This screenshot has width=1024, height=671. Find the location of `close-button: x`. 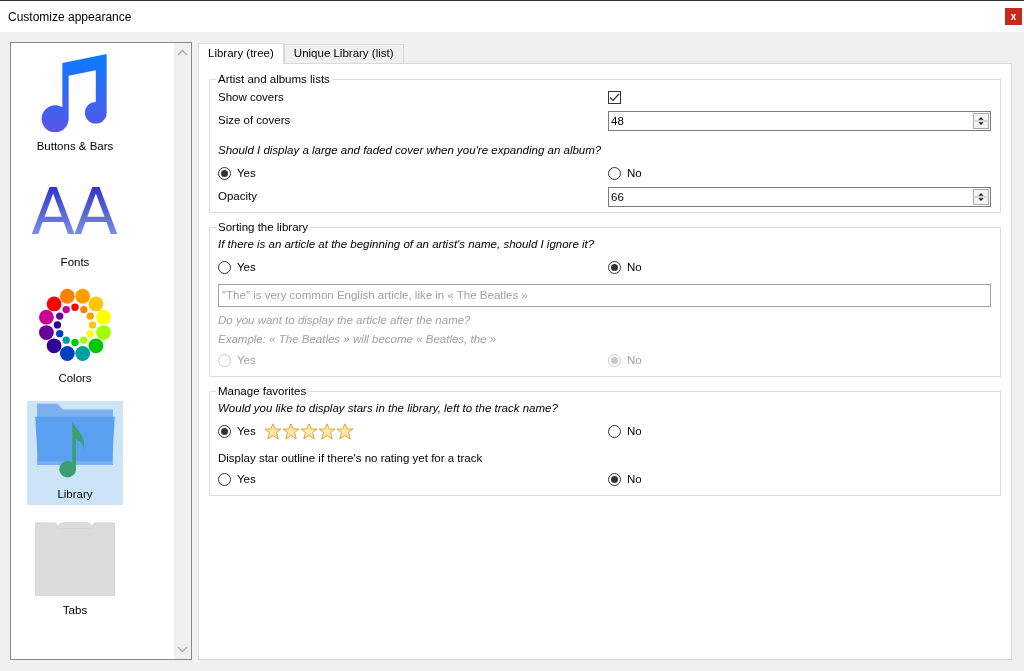

close-button: x is located at coordinates (1013, 16).